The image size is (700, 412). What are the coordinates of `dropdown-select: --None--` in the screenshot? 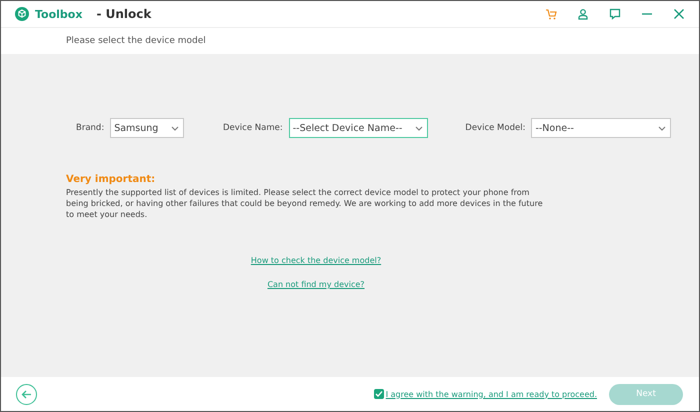 It's located at (601, 128).